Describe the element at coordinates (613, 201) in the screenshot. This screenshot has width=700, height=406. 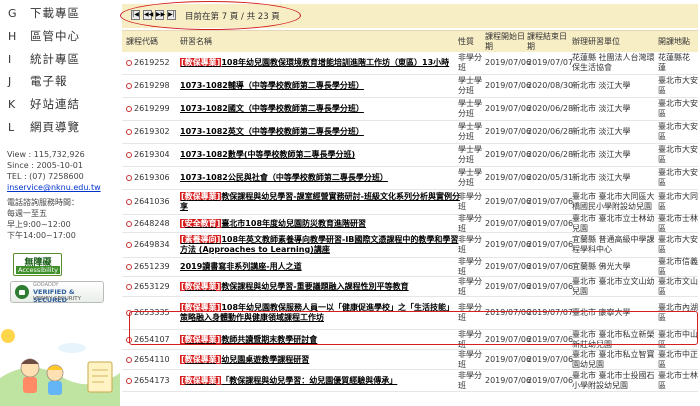
I see `organizer: 臺北市 臺北市大同區大橋國民小學附設幼兒園` at that location.